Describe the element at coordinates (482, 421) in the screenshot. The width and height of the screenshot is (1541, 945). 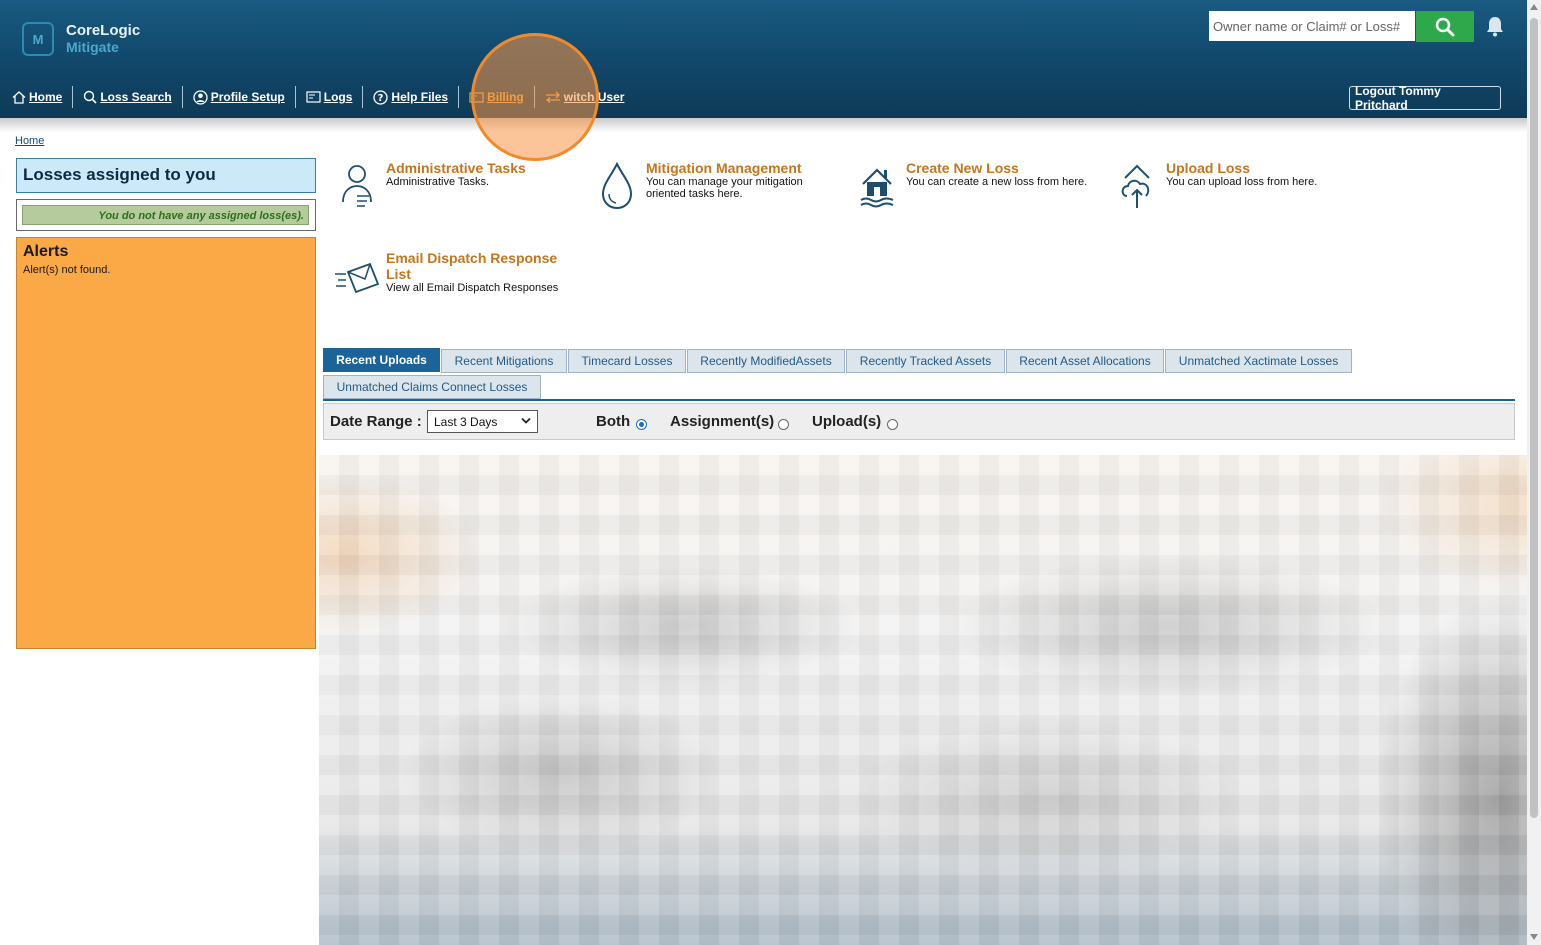
I see `date-range-select: Last 3 Days` at that location.